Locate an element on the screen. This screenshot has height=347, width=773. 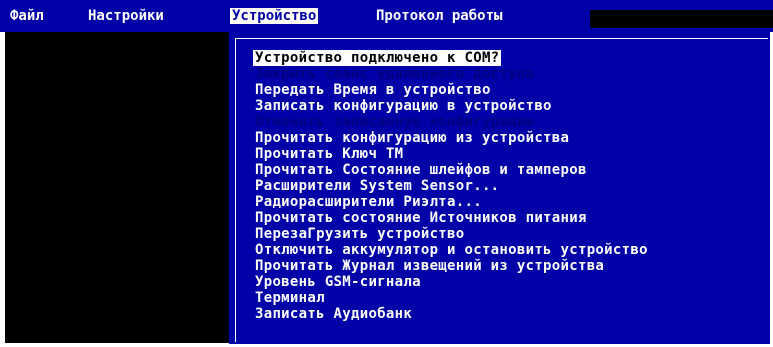
dropdown-item: Терминал is located at coordinates (451, 298).